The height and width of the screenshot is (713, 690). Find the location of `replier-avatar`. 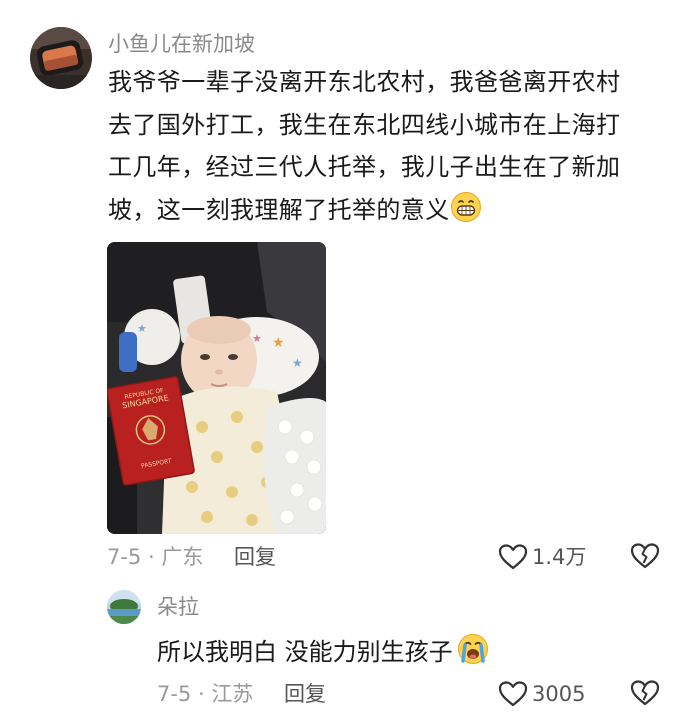

replier-avatar is located at coordinates (124, 607).